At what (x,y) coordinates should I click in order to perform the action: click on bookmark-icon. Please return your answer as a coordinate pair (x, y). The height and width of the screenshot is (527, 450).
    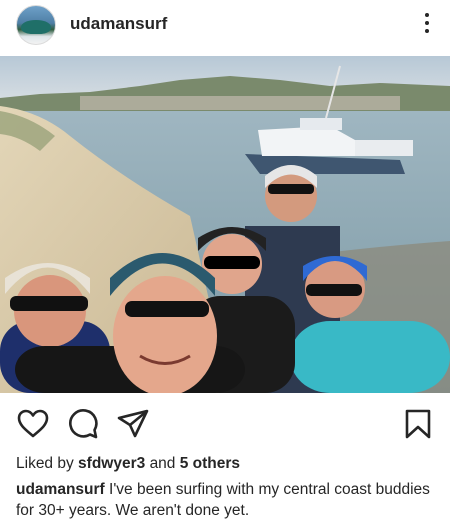
    Looking at the image, I should click on (419, 424).